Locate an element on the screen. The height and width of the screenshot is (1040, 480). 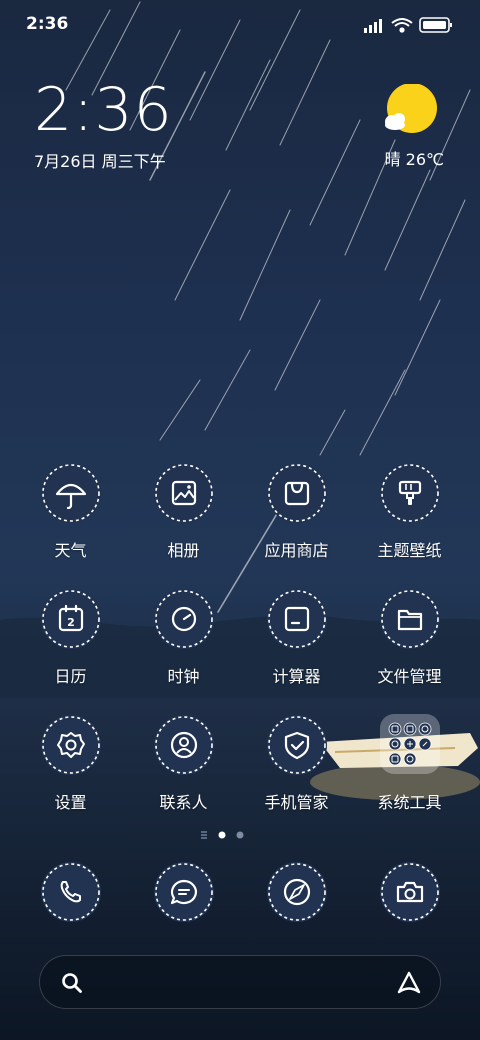
app-calendar: 2 日历 is located at coordinates (70, 638).